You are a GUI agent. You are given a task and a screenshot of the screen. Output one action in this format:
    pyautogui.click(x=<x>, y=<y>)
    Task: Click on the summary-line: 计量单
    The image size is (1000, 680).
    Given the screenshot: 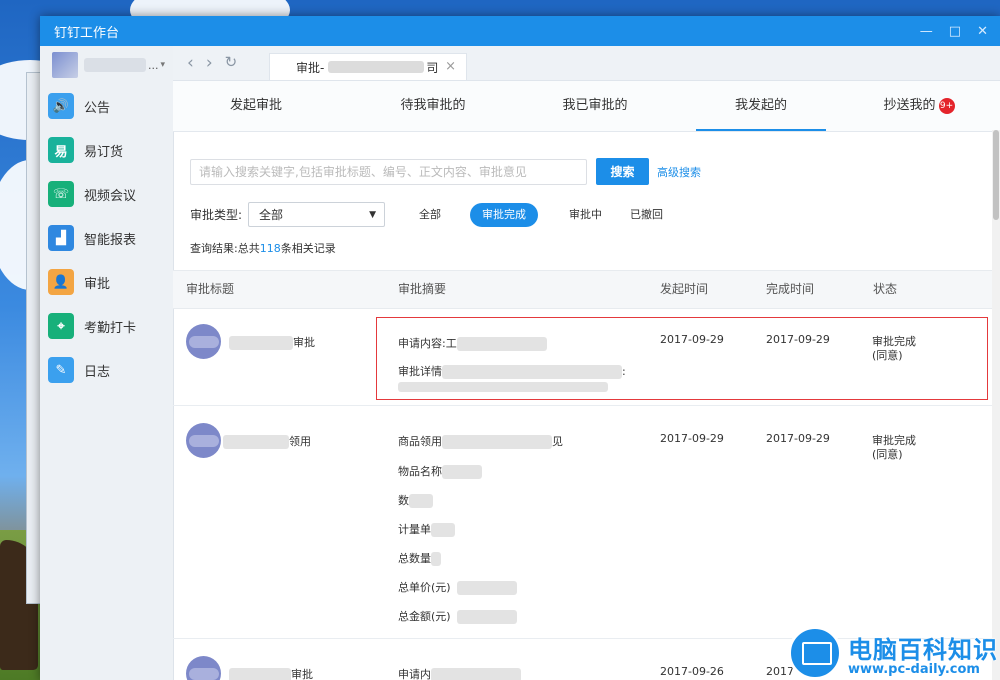 What is the action you would take?
    pyautogui.click(x=414, y=529)
    